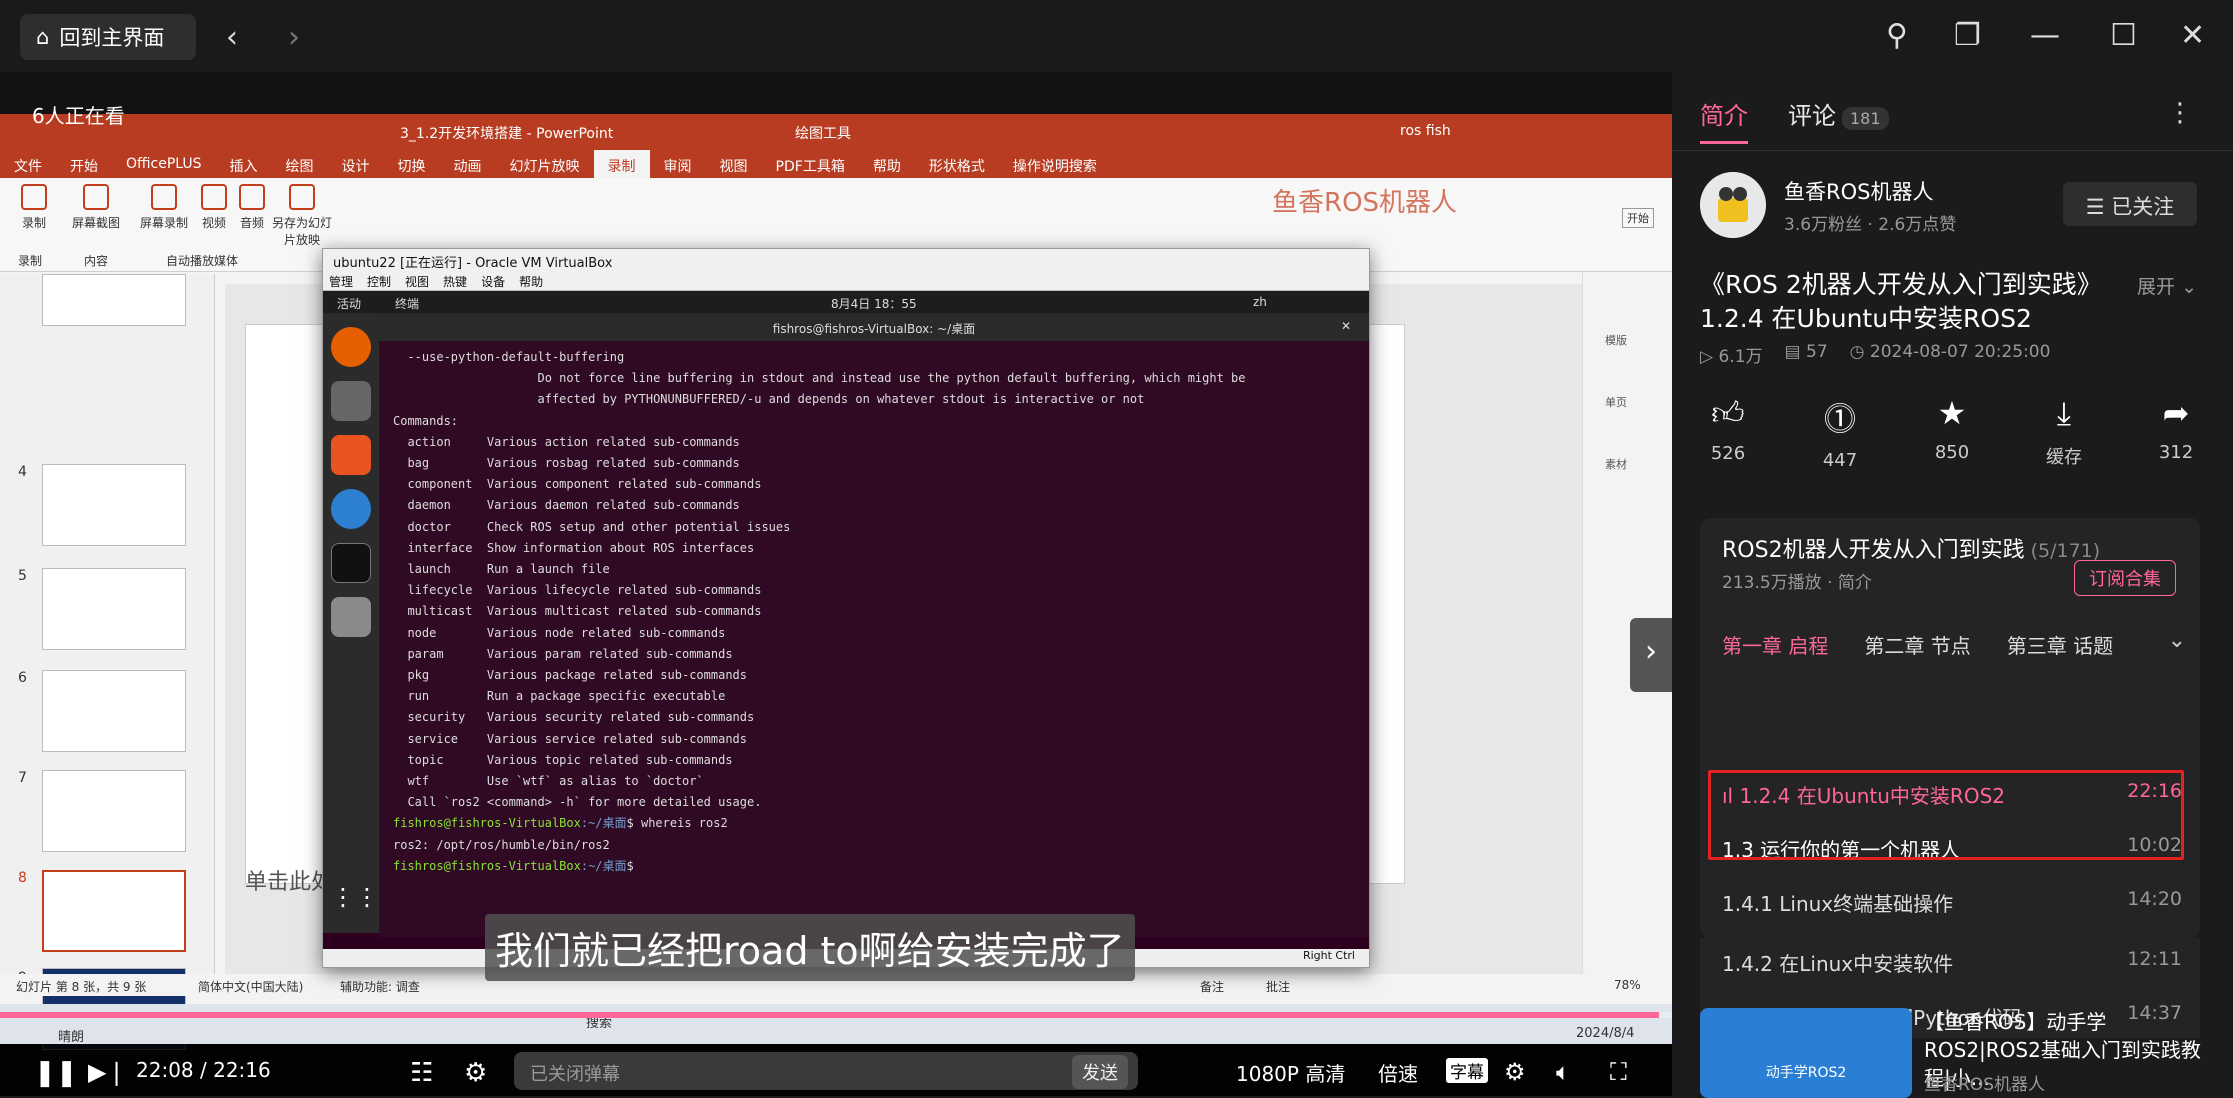 The height and width of the screenshot is (1098, 2233). I want to click on episode-item: 1.4.2 在Linux中安装软件 12:11, so click(1952, 962).